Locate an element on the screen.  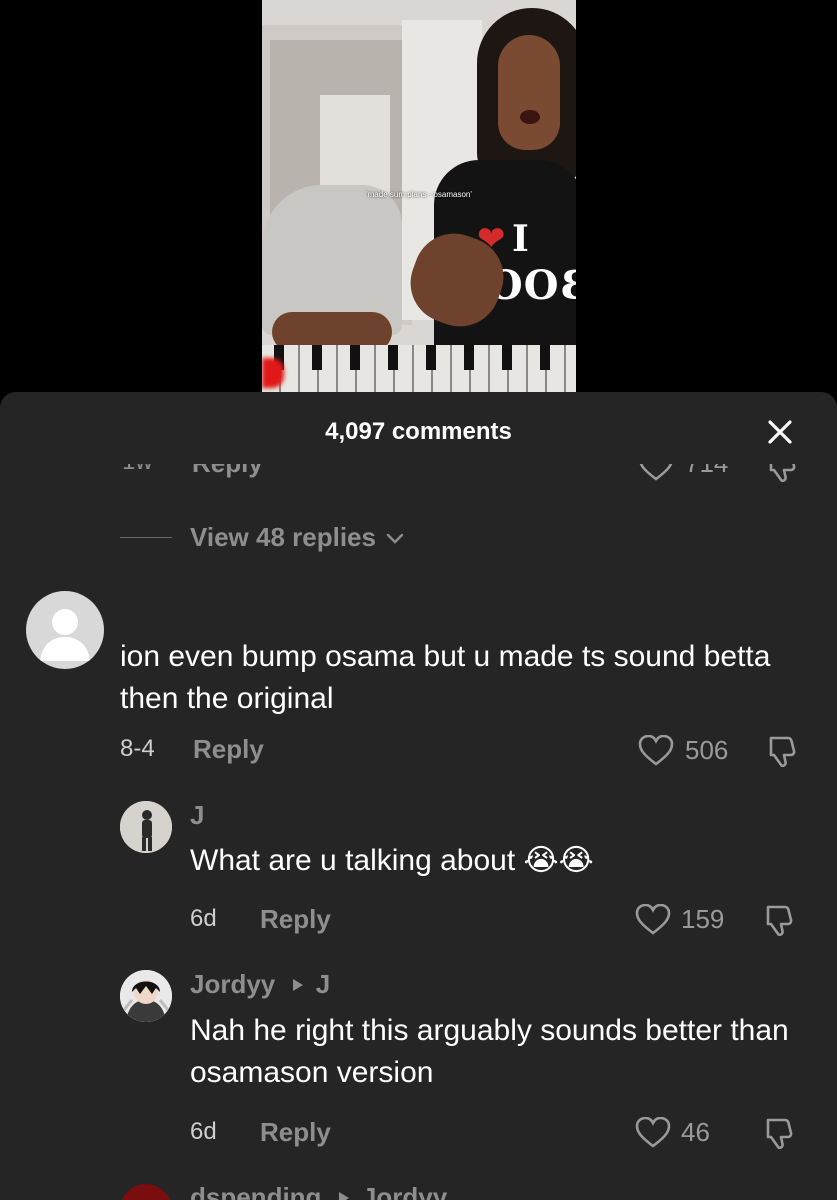
video-caption: 'made sum plans - osamason' is located at coordinates (419, 194).